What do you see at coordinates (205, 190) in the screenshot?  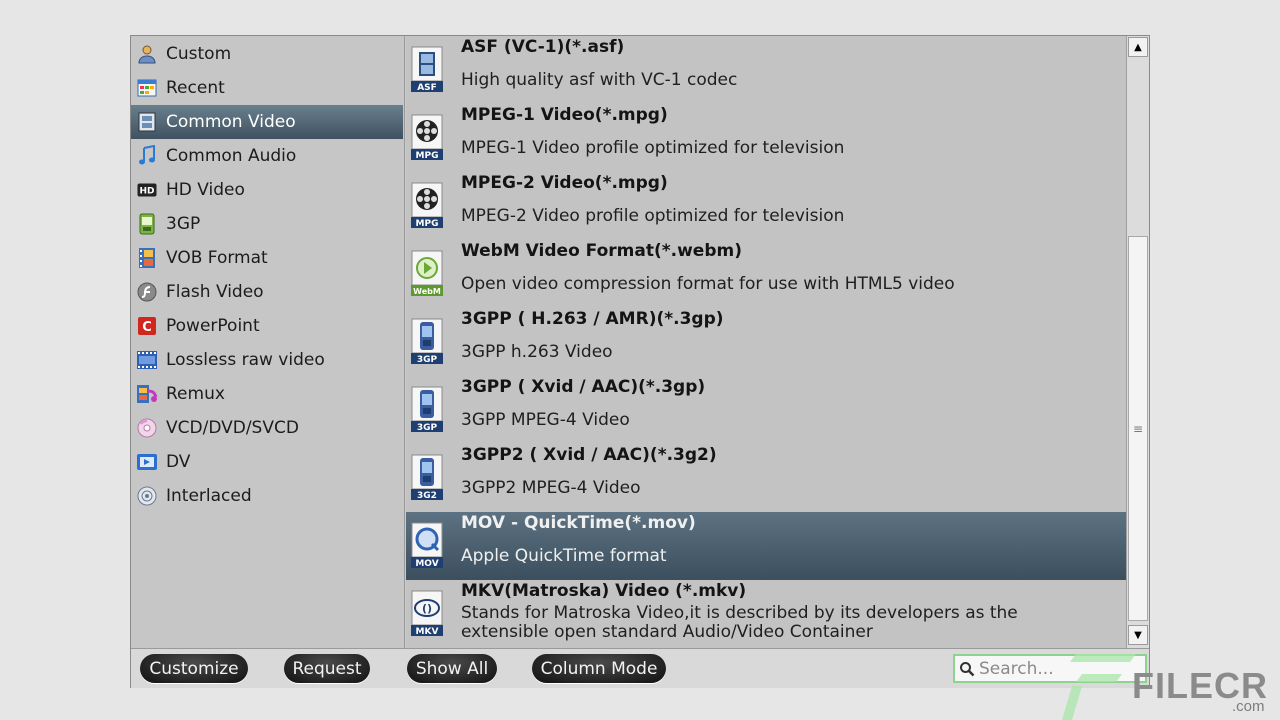 I see `category-label: HD Video` at bounding box center [205, 190].